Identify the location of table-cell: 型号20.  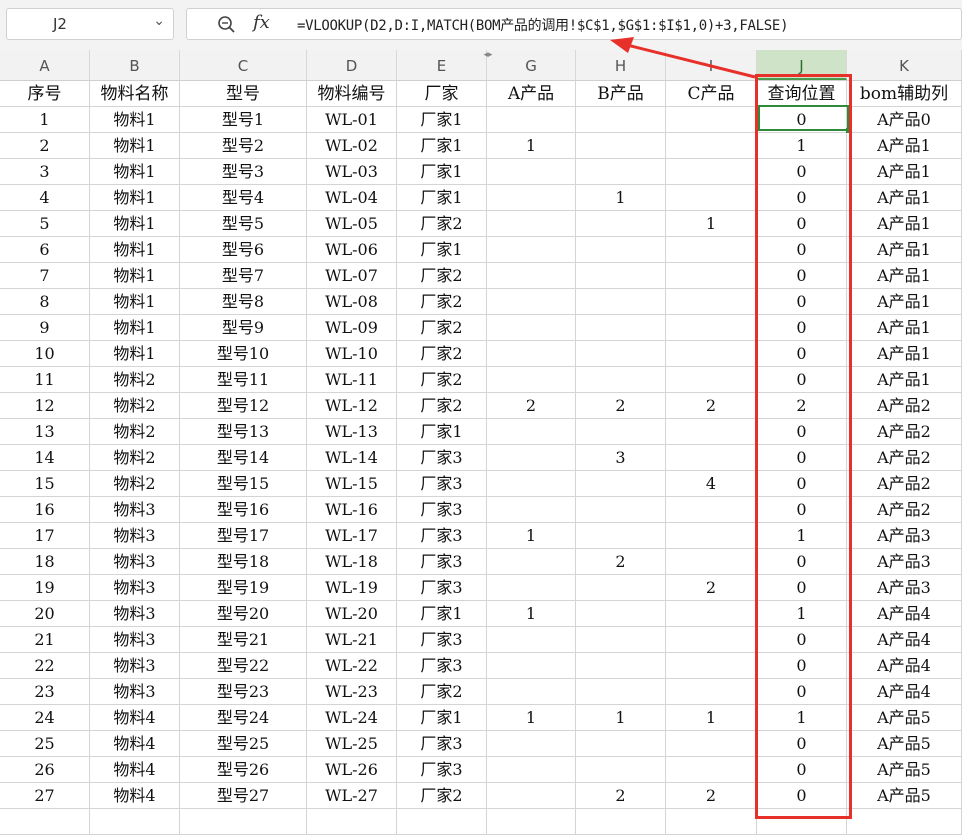
(243, 614).